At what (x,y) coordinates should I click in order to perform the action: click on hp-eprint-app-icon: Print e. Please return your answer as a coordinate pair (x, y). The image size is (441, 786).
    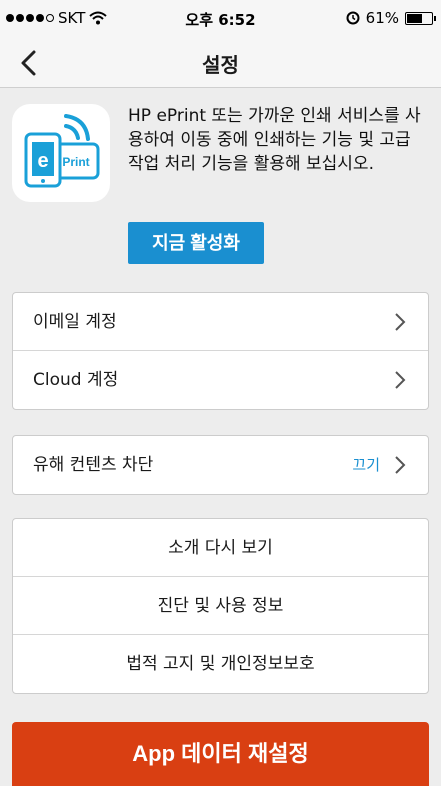
    Looking at the image, I should click on (61, 153).